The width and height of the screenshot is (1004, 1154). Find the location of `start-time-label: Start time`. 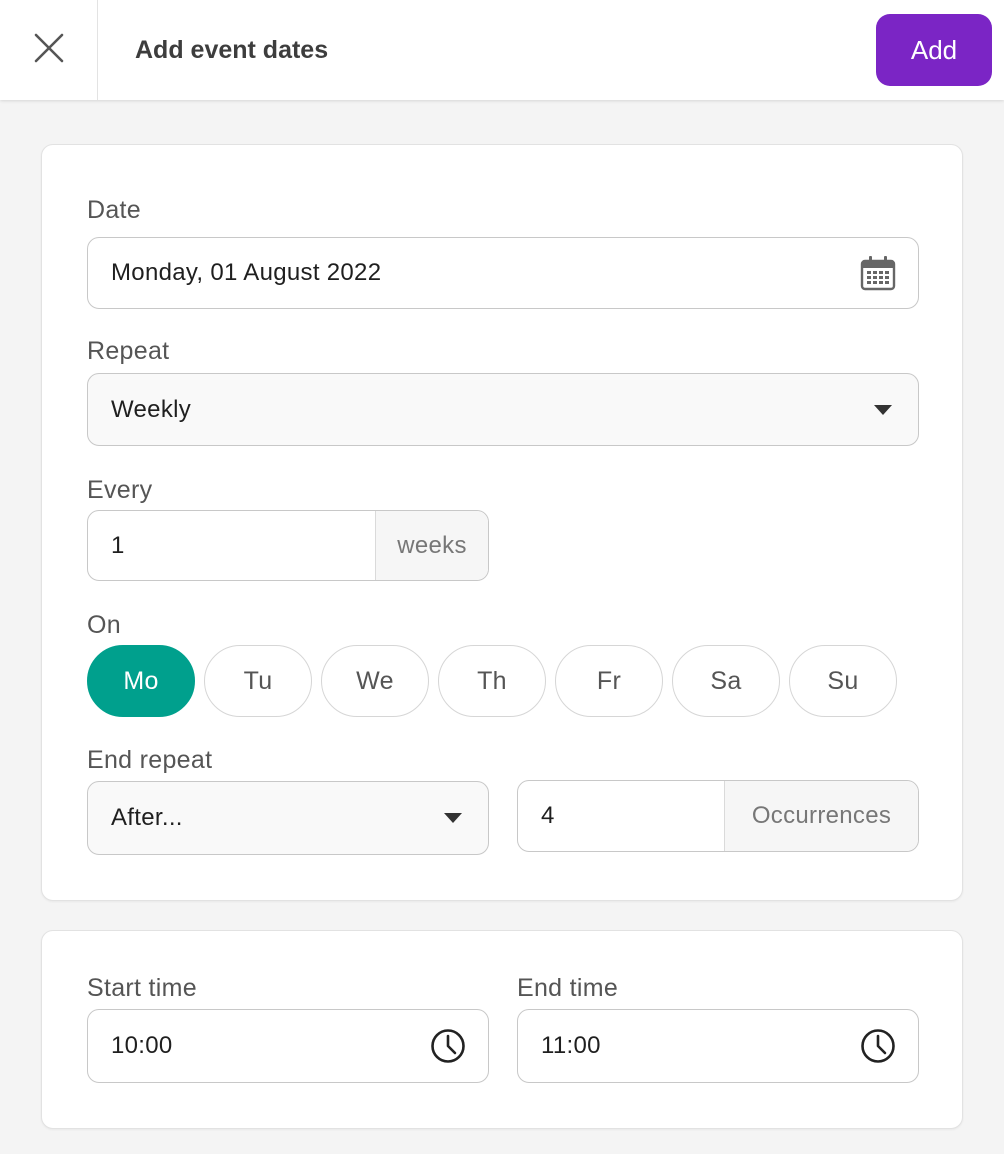

start-time-label: Start time is located at coordinates (142, 988).